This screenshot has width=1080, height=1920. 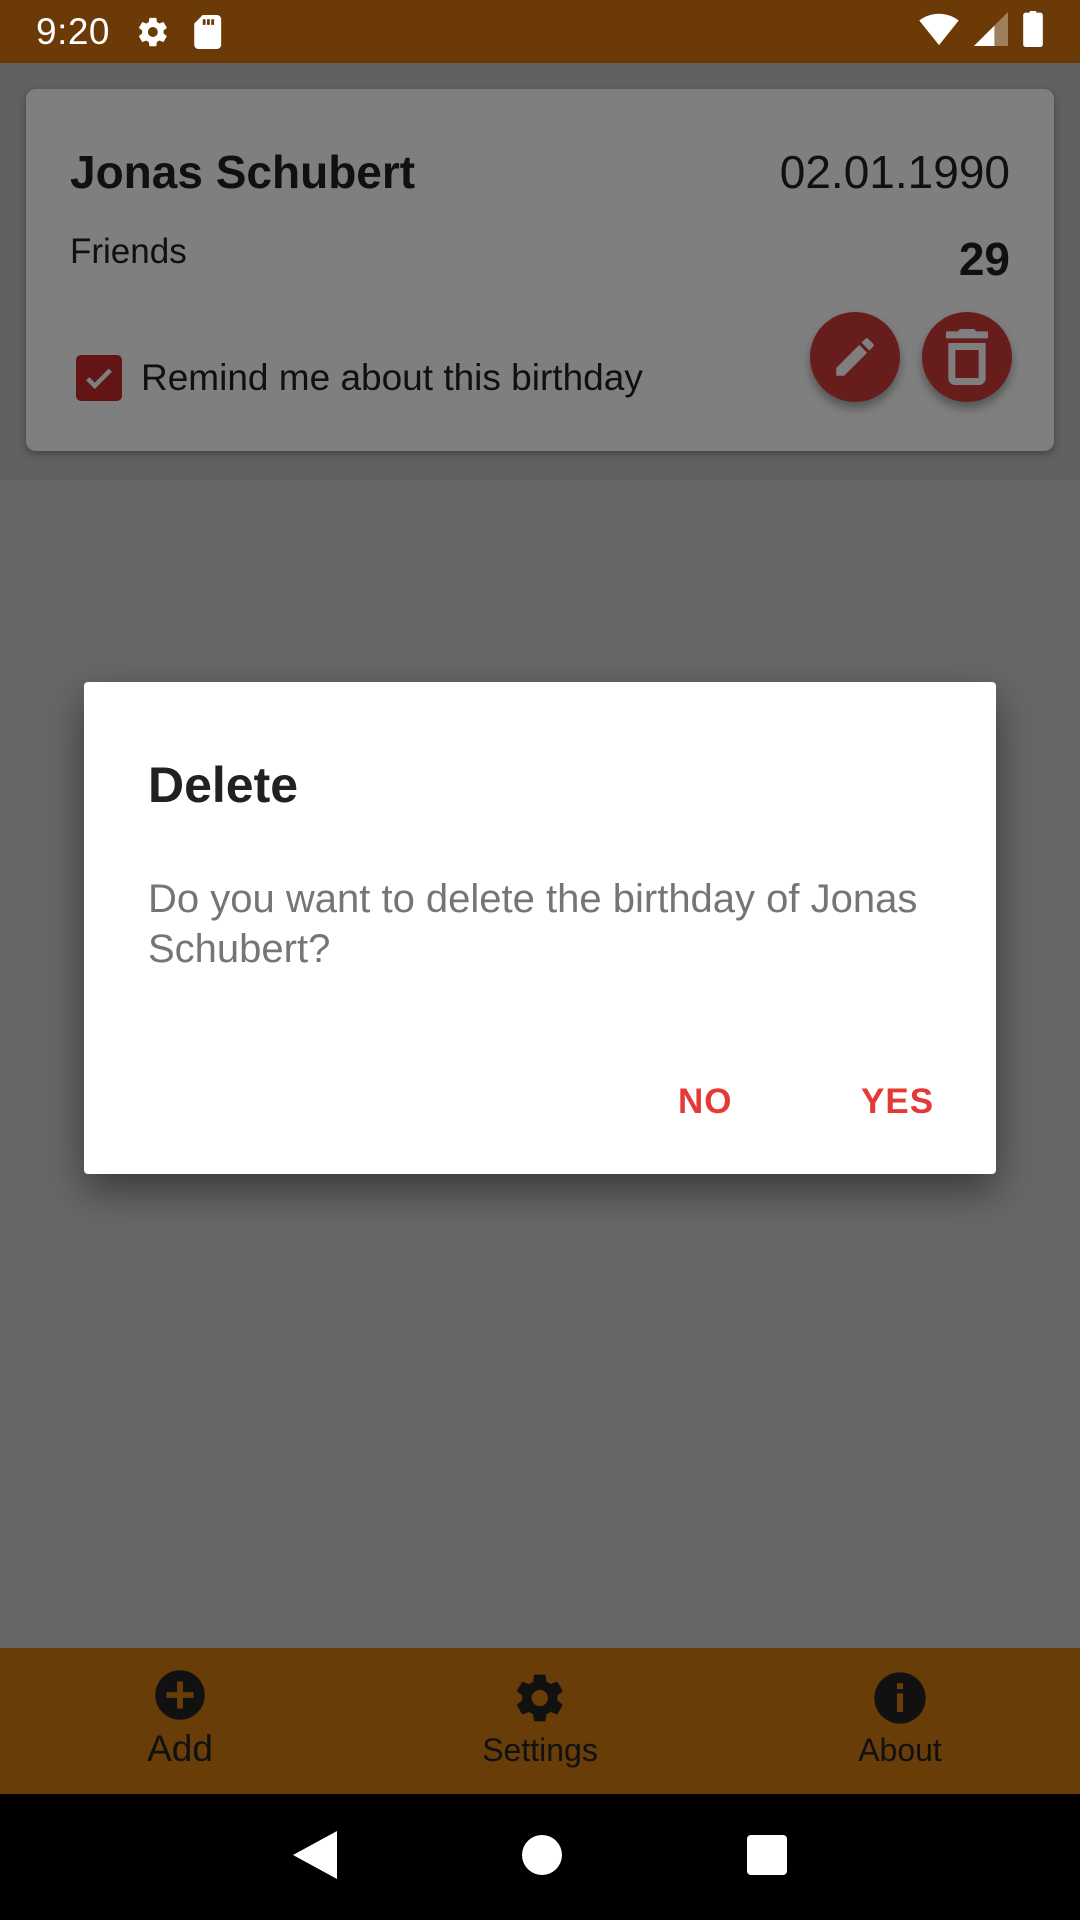 What do you see at coordinates (991, 31) in the screenshot?
I see `signal-icon` at bounding box center [991, 31].